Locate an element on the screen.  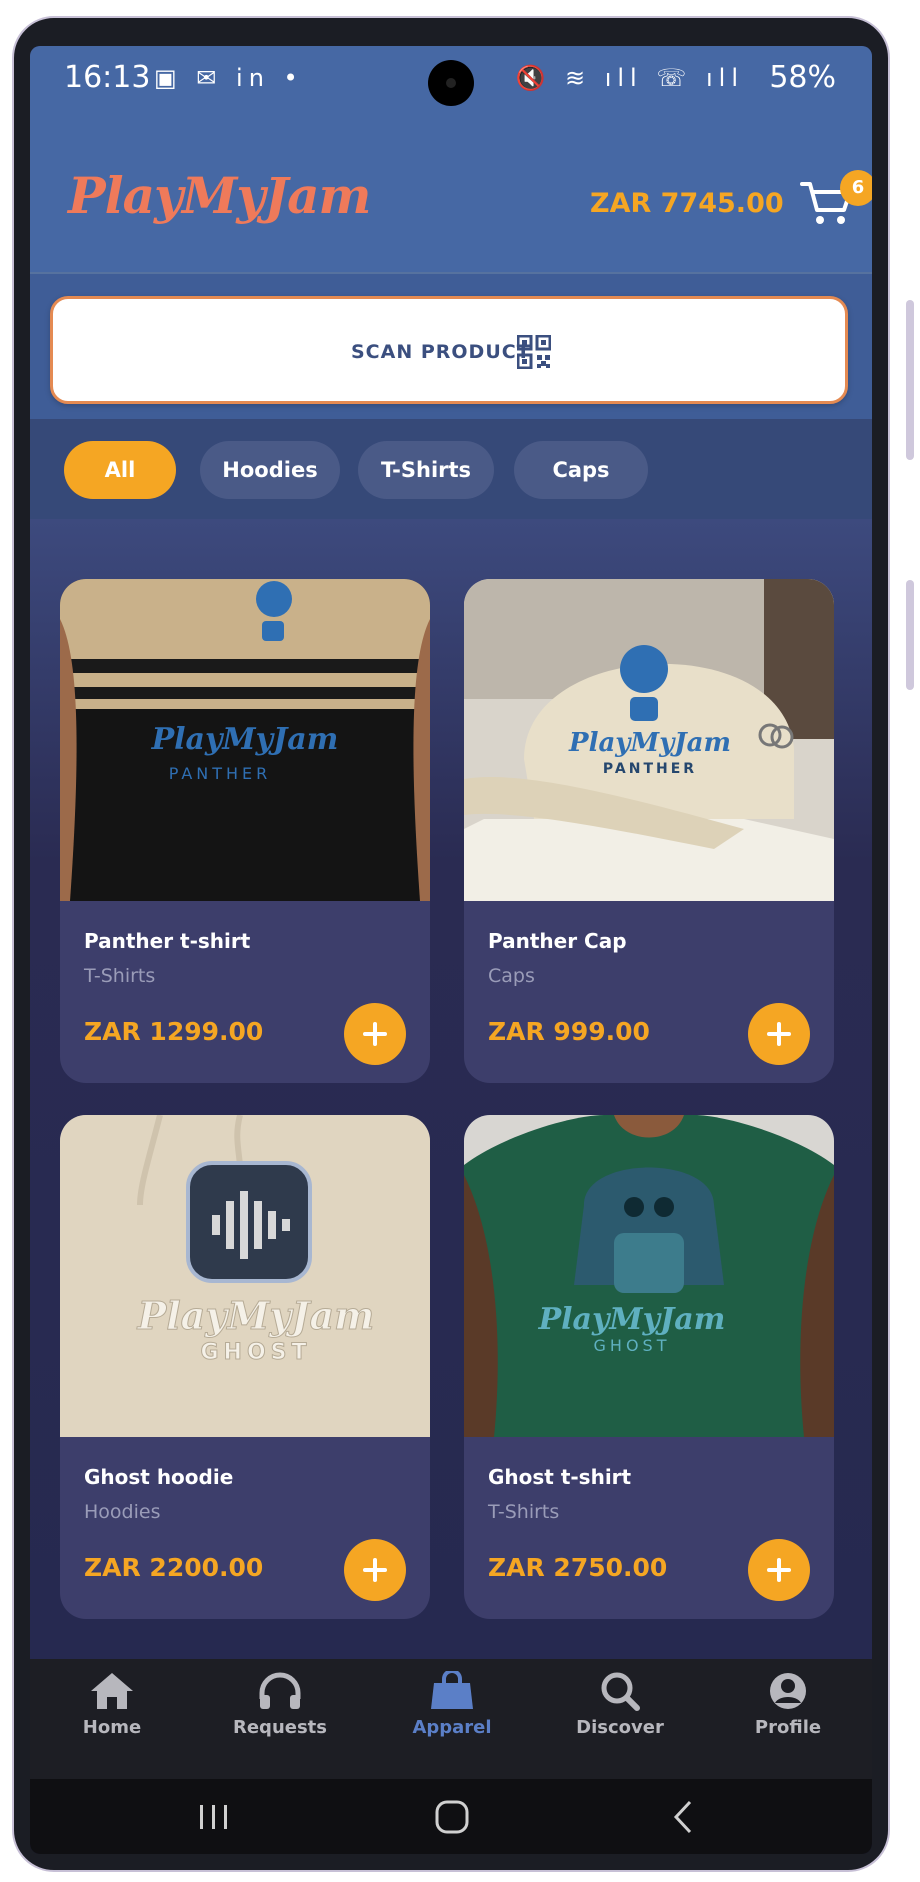
product-name: Ghost hoodie is located at coordinates (159, 1477).